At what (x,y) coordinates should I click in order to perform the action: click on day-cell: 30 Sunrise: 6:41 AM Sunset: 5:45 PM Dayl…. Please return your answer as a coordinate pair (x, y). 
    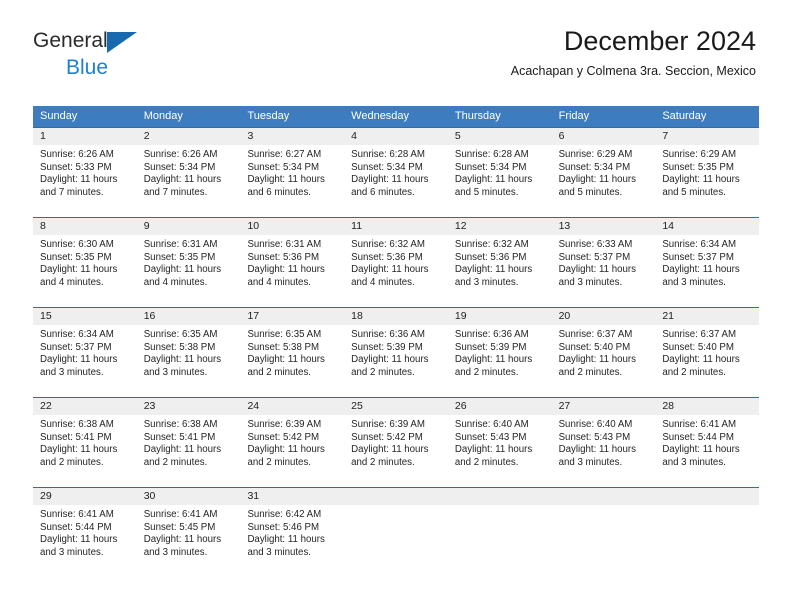
    Looking at the image, I should click on (188, 532).